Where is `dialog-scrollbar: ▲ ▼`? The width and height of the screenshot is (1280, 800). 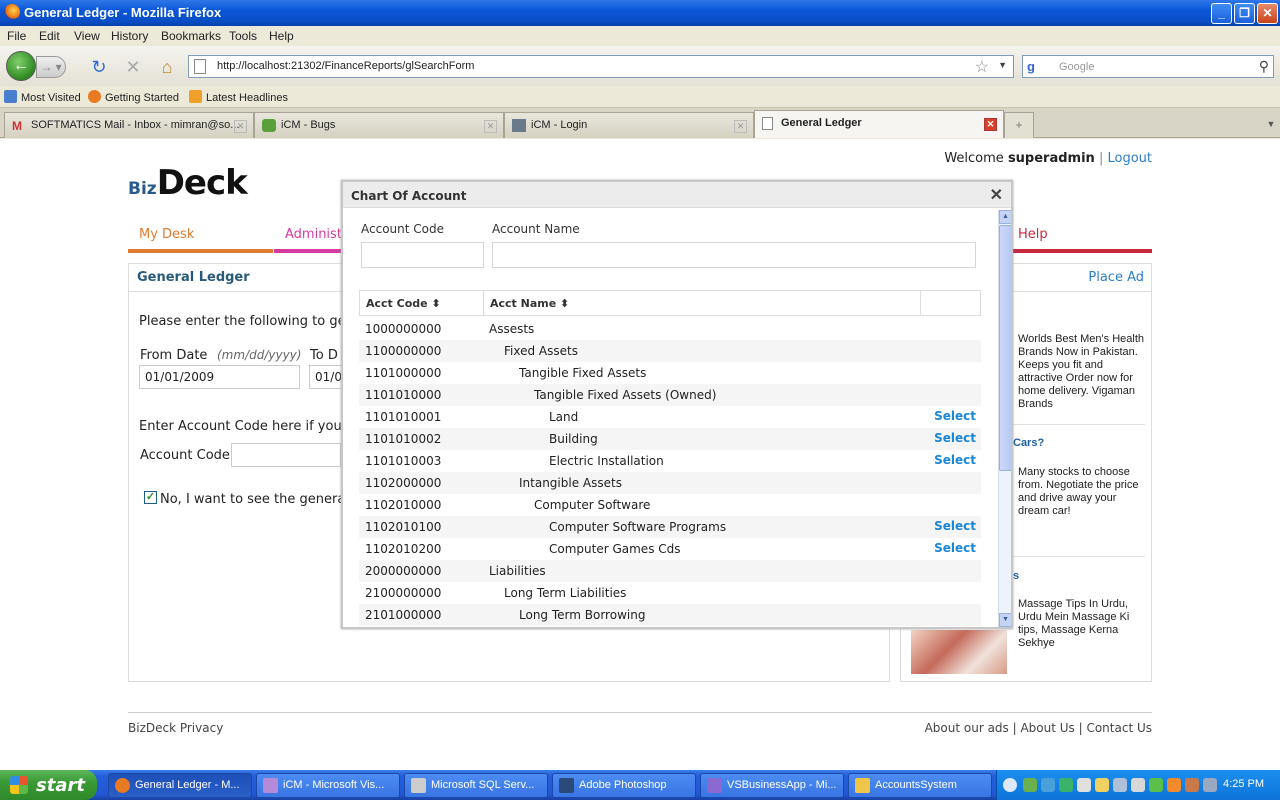 dialog-scrollbar: ▲ ▼ is located at coordinates (1004, 418).